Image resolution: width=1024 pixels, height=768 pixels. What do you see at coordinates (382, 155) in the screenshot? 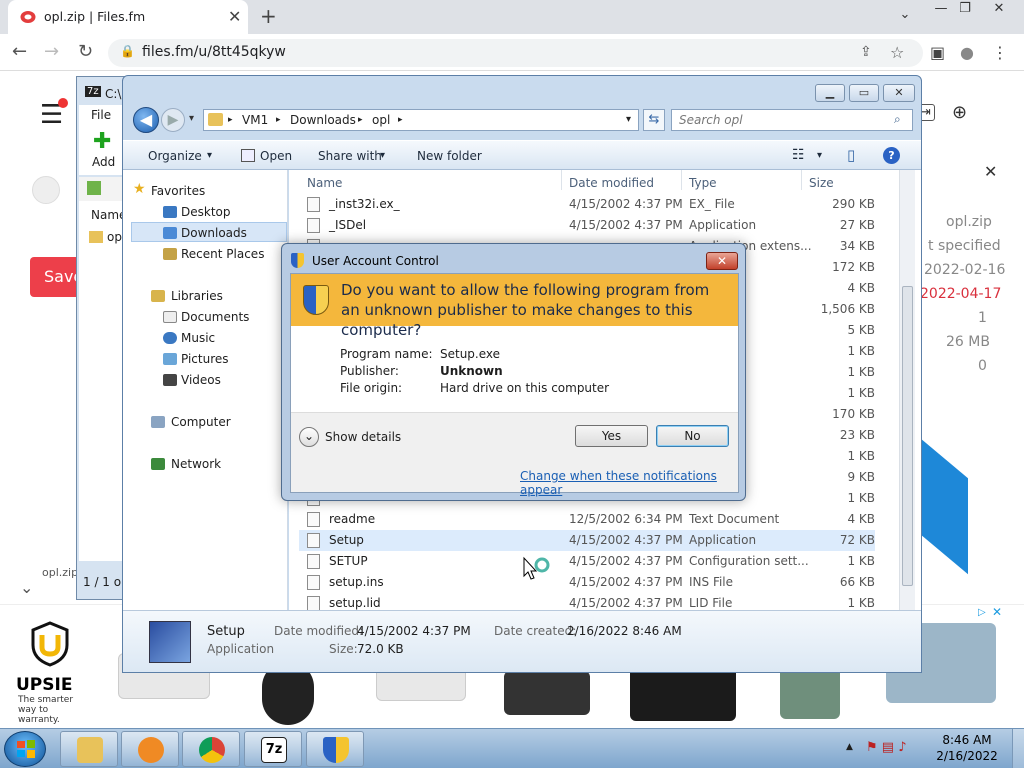
I see `share-dropdown-icon: ▾` at bounding box center [382, 155].